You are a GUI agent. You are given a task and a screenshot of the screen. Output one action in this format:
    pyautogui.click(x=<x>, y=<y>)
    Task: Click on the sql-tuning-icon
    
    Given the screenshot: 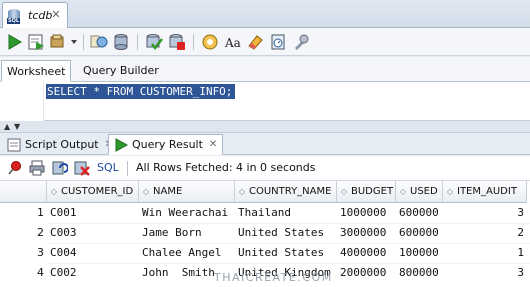 What is the action you would take?
    pyautogui.click(x=210, y=42)
    